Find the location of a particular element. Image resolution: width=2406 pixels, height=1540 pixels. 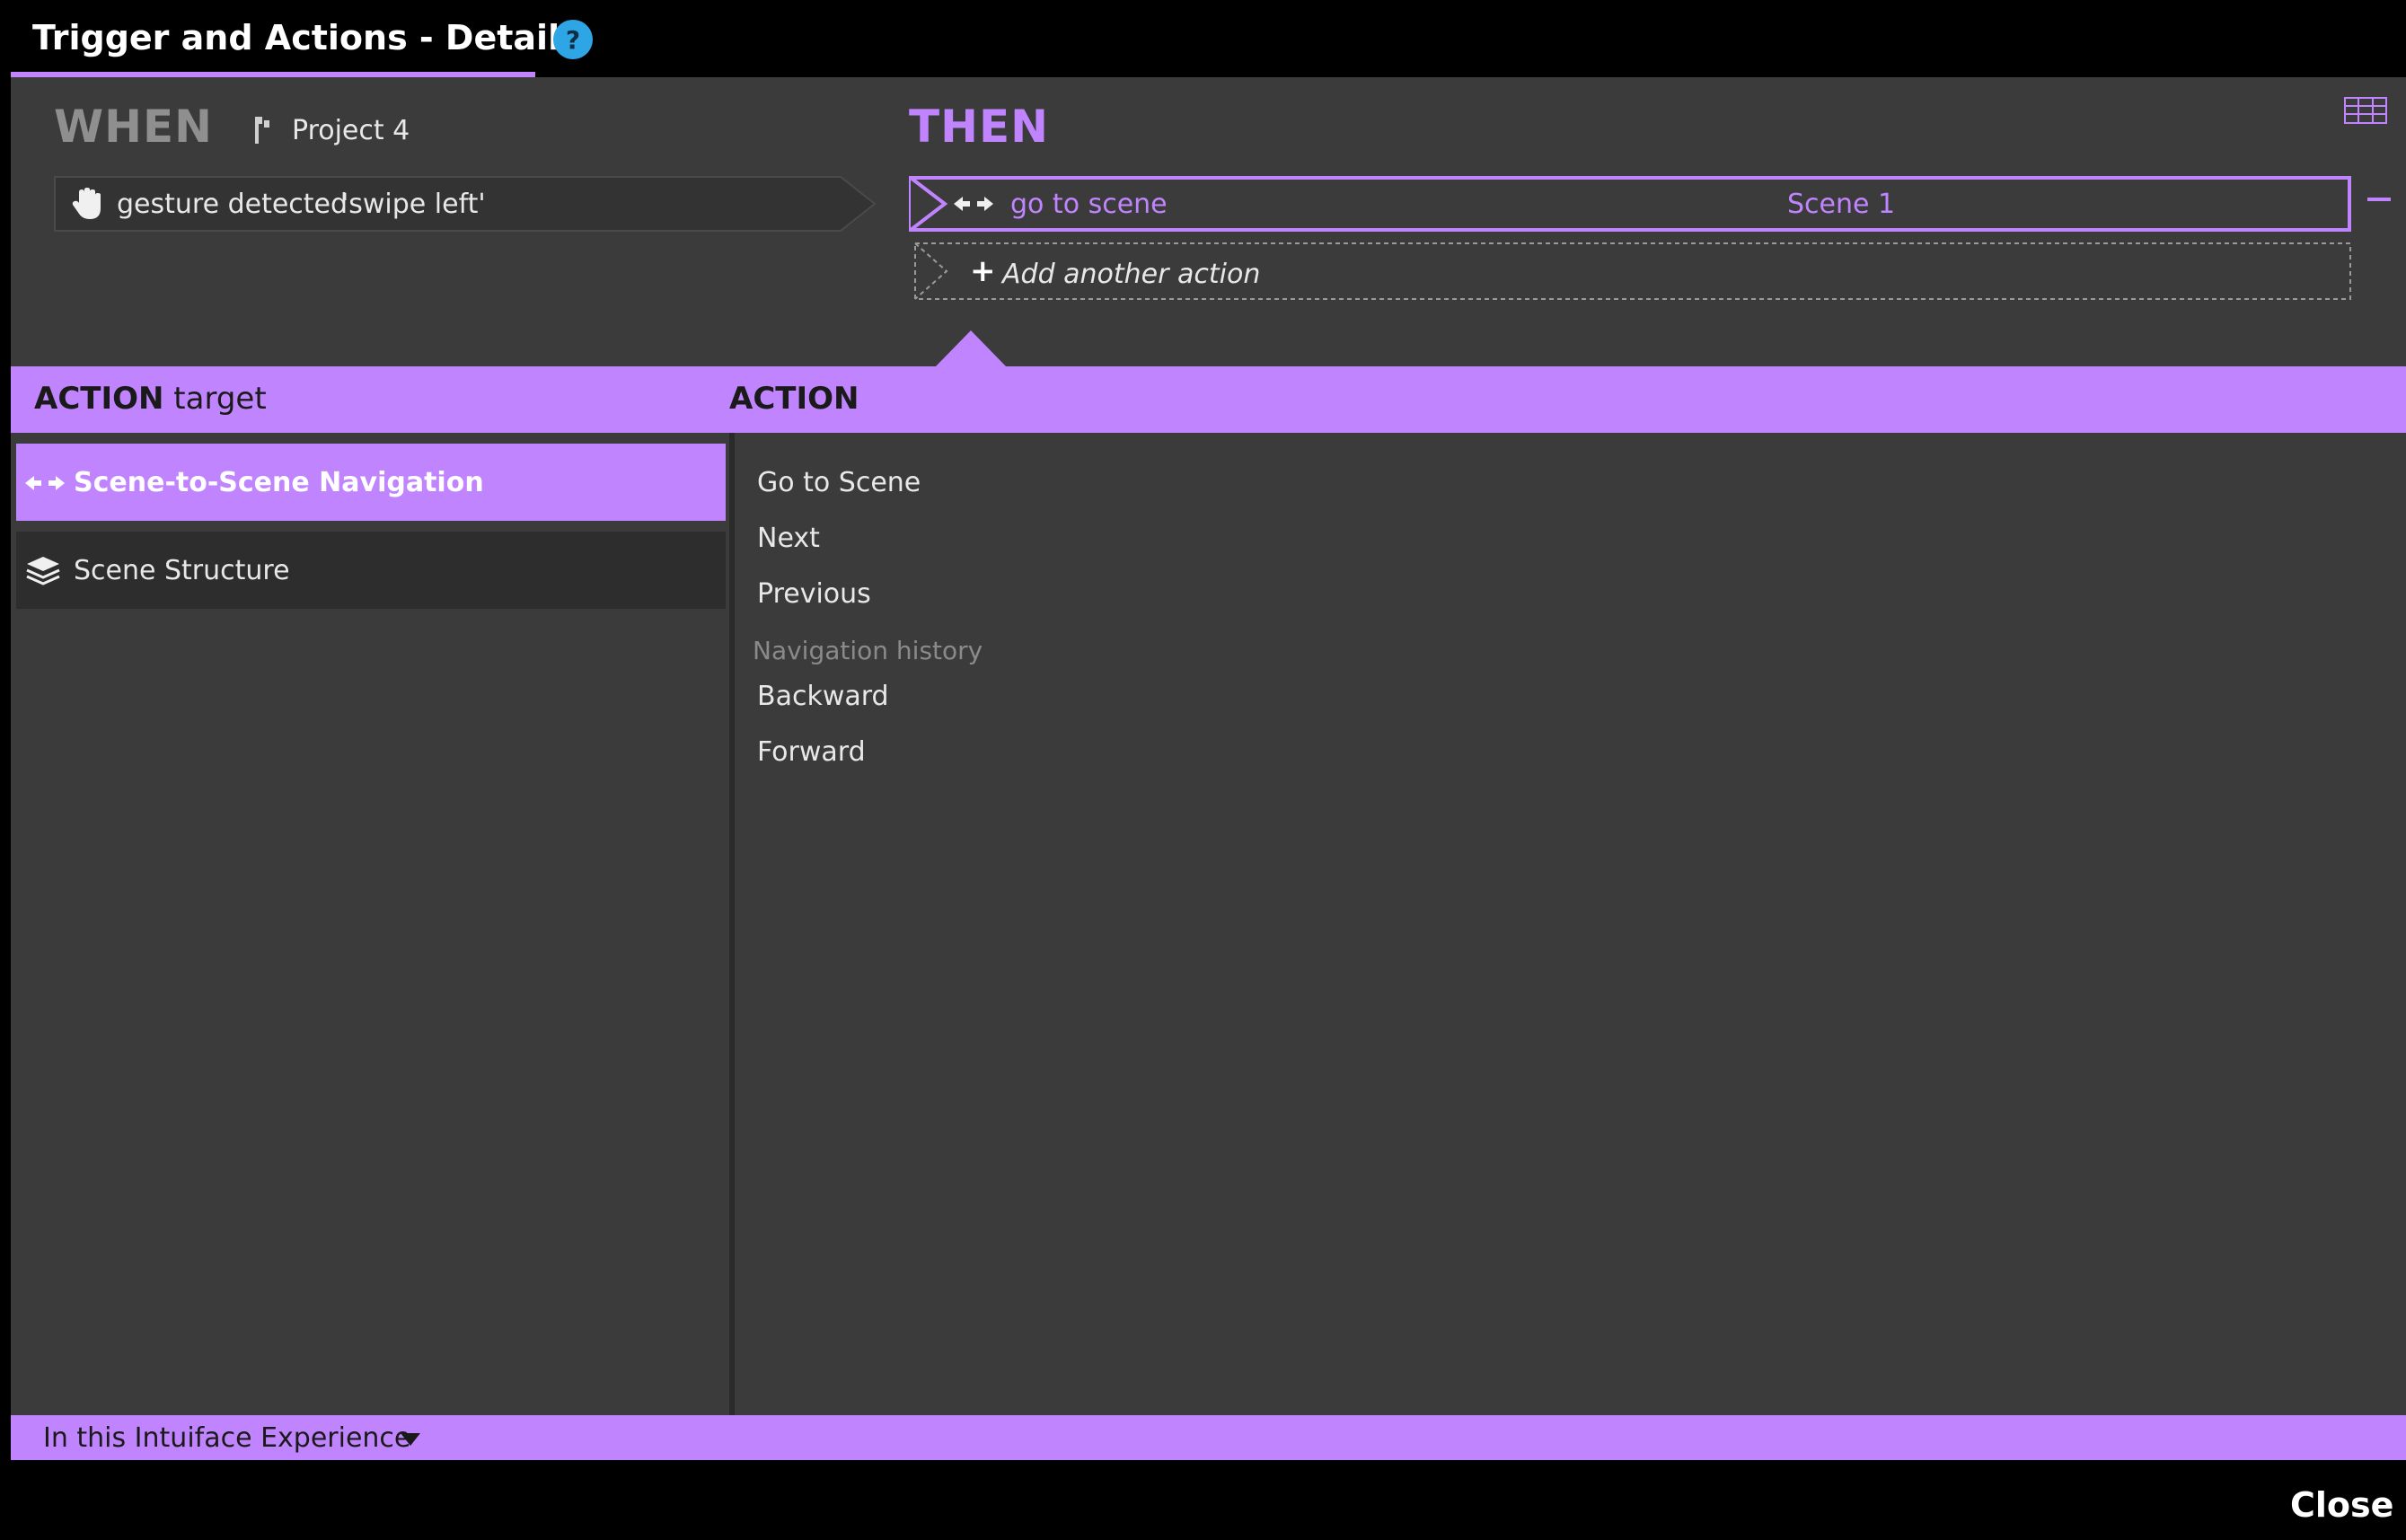

action-item-go-to-scene: Go to Scene is located at coordinates (839, 482).